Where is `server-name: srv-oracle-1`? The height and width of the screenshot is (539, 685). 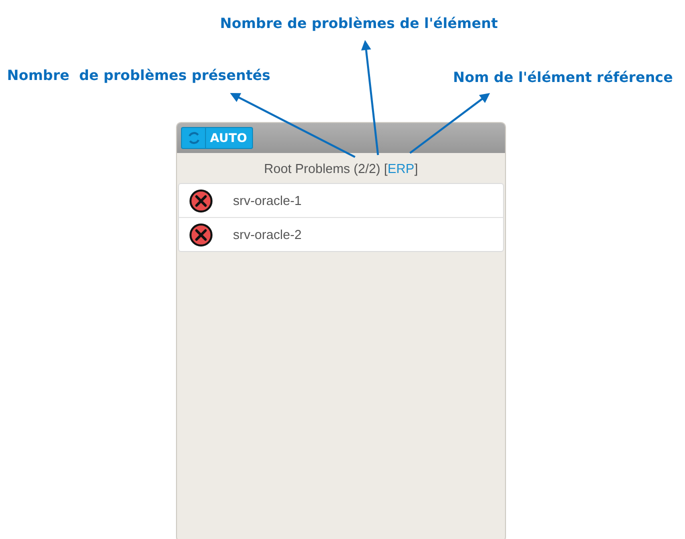
server-name: srv-oracle-1 is located at coordinates (267, 200).